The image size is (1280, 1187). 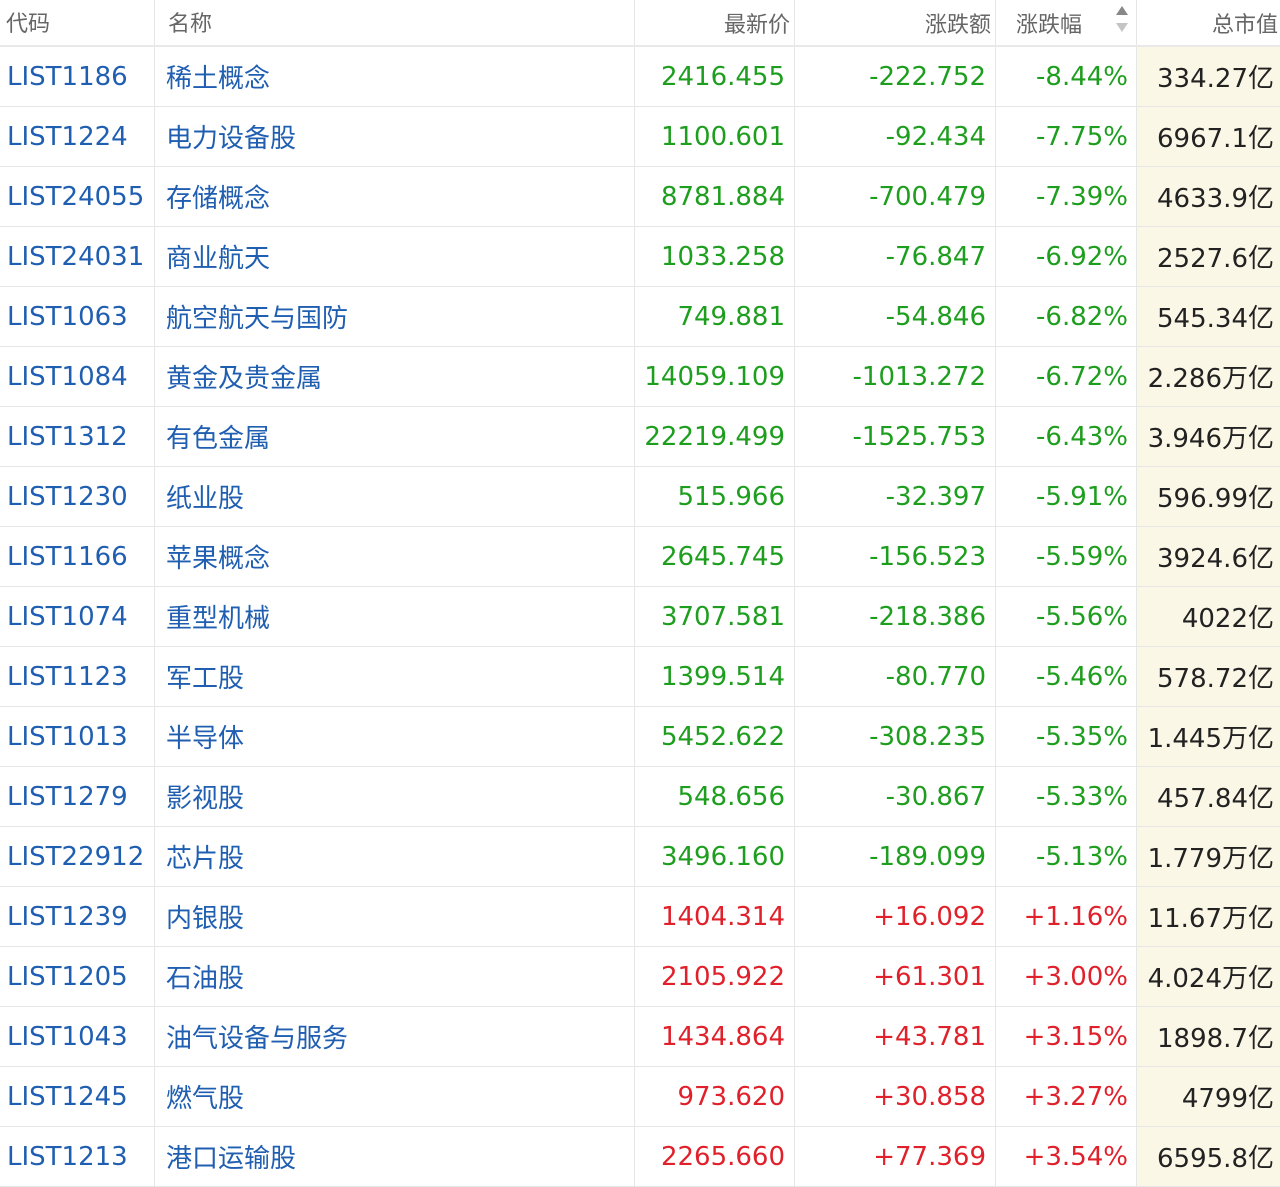 What do you see at coordinates (218, 436) in the screenshot?
I see `row-name: 有色金属` at bounding box center [218, 436].